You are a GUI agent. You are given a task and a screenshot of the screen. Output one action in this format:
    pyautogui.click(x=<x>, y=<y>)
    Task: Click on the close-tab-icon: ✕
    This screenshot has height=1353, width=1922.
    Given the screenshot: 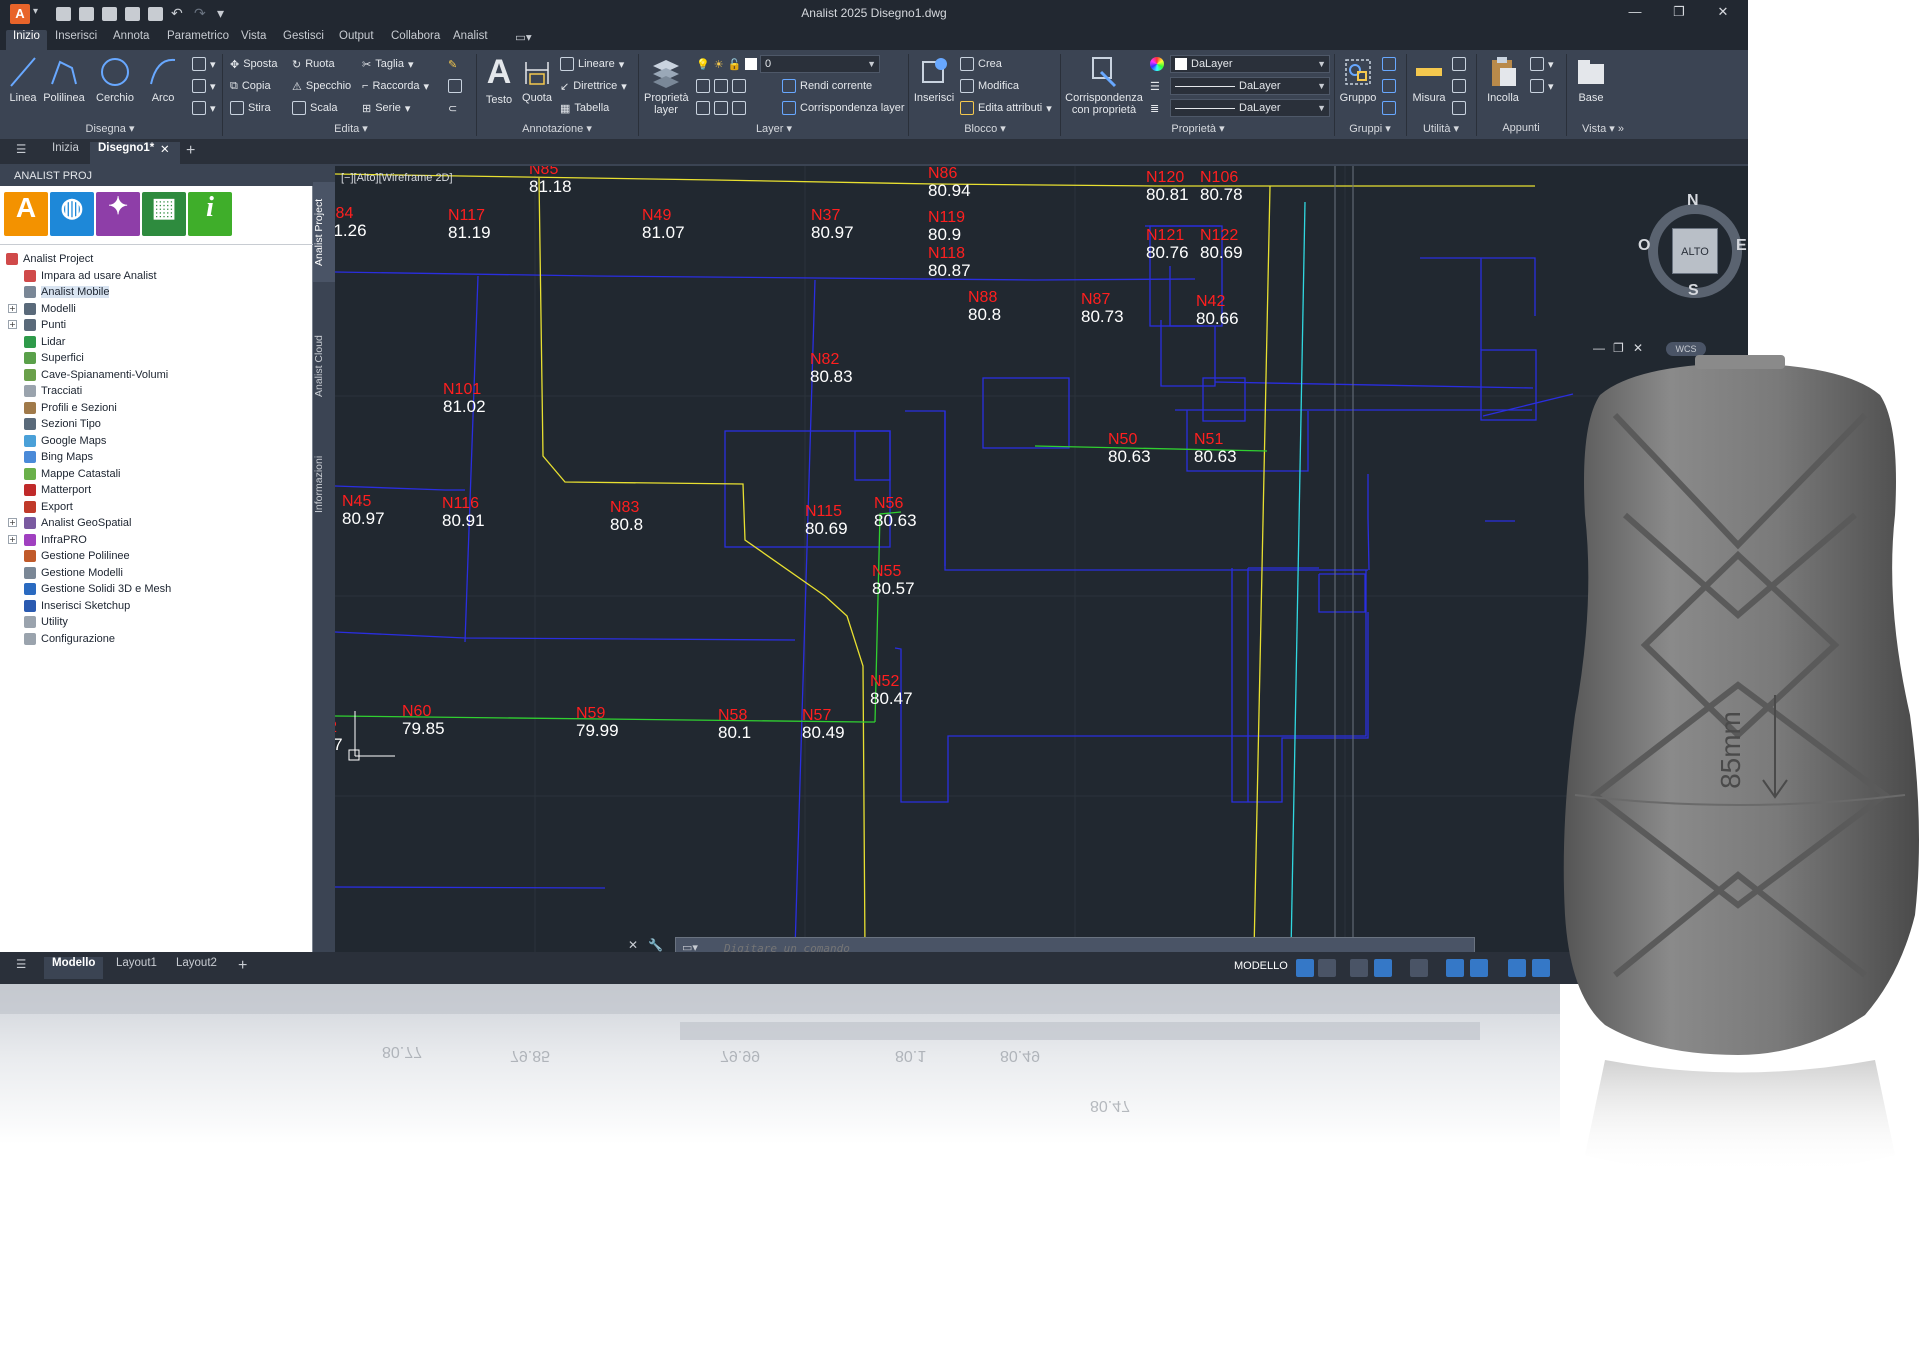 What is the action you would take?
    pyautogui.click(x=165, y=153)
    